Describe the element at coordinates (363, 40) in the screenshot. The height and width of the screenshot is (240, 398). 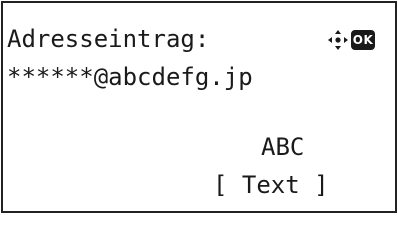
I see `ok-icon: OK` at that location.